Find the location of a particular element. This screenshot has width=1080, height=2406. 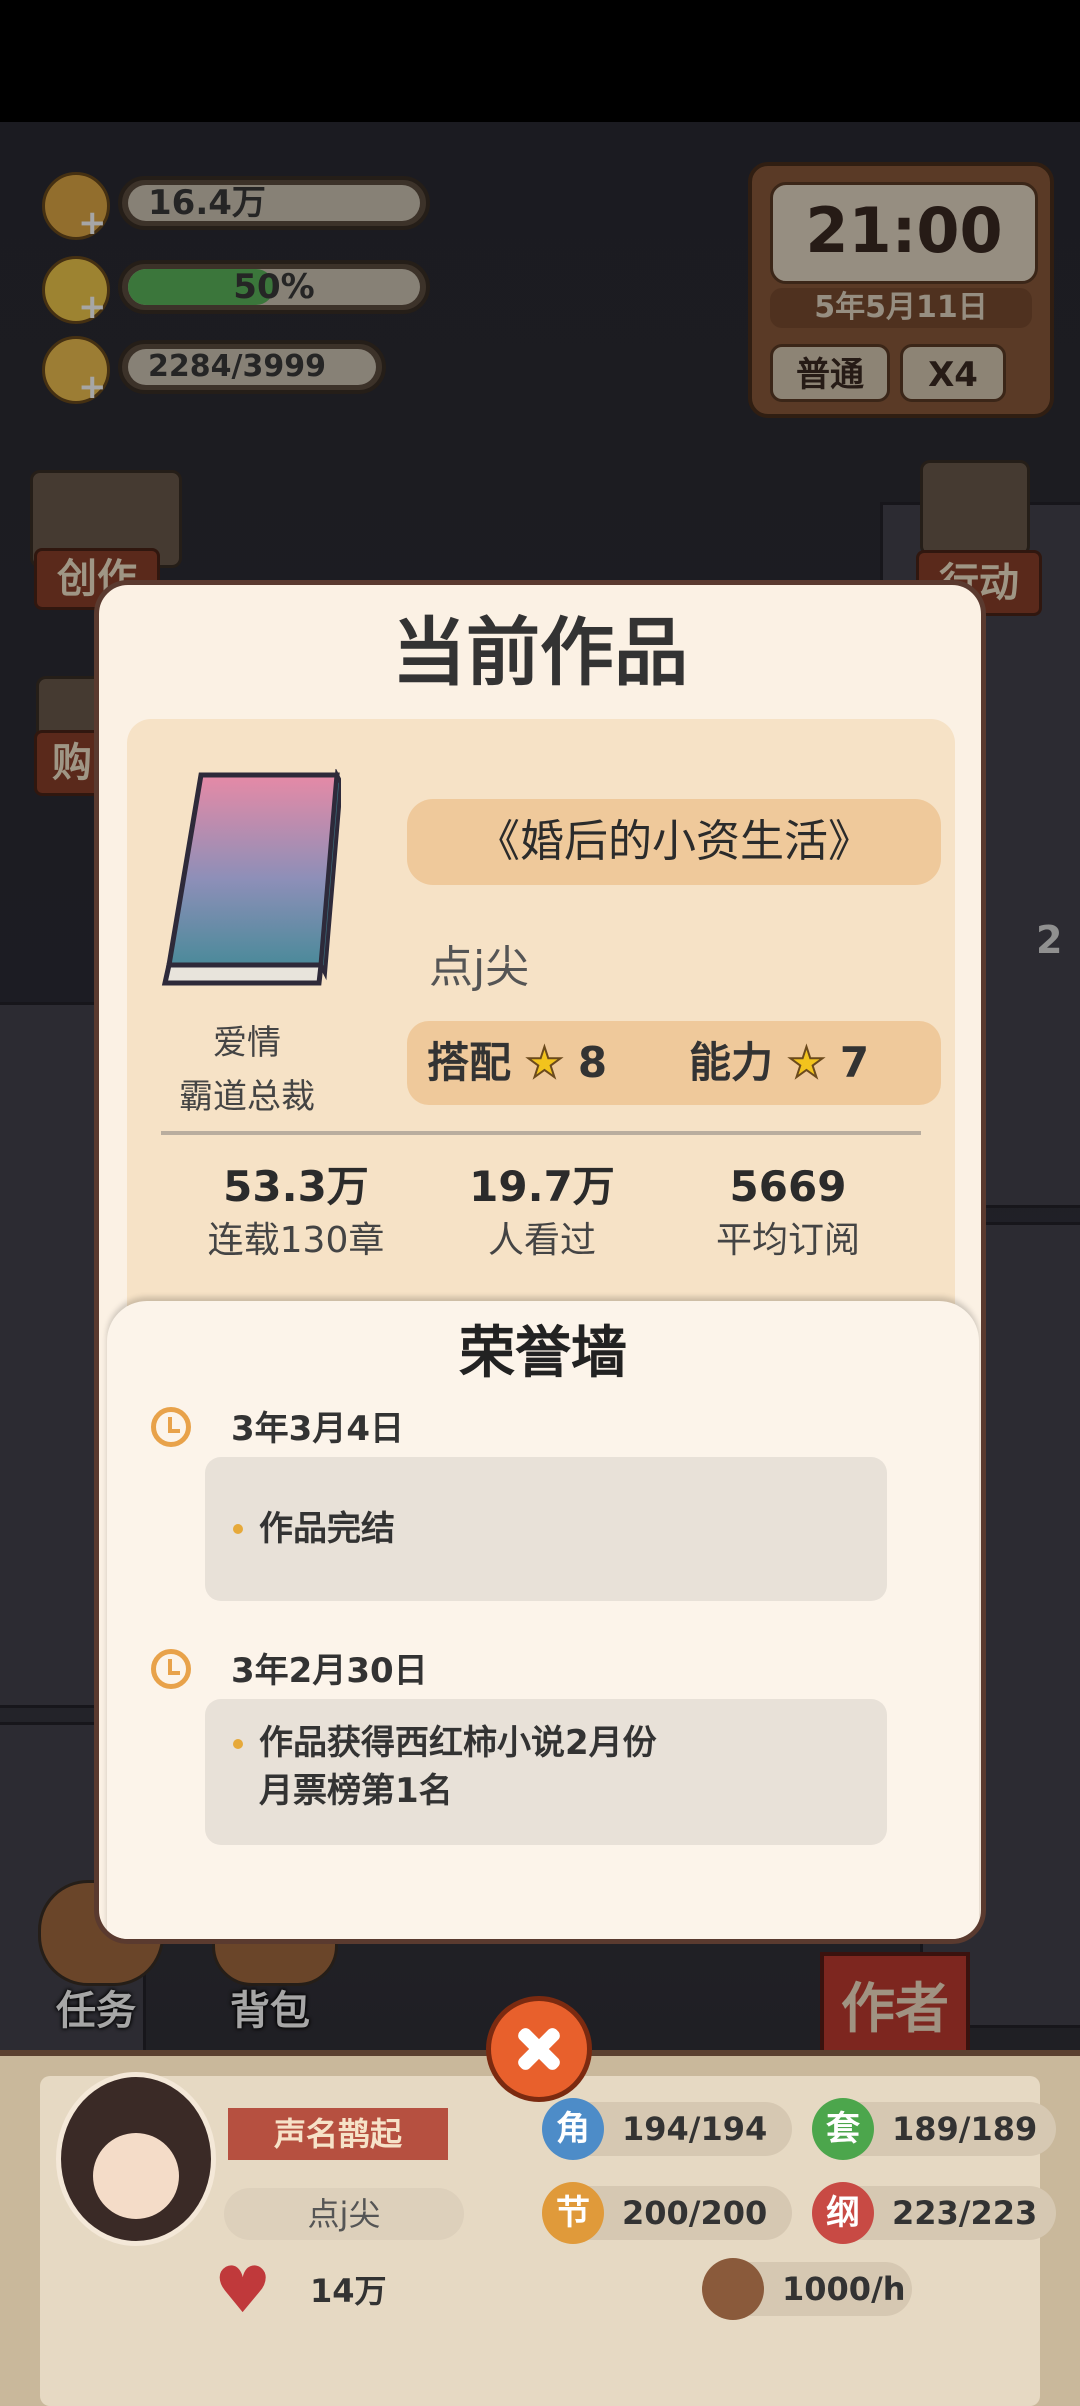

stat-label: 连载130章 is located at coordinates (296, 1240).